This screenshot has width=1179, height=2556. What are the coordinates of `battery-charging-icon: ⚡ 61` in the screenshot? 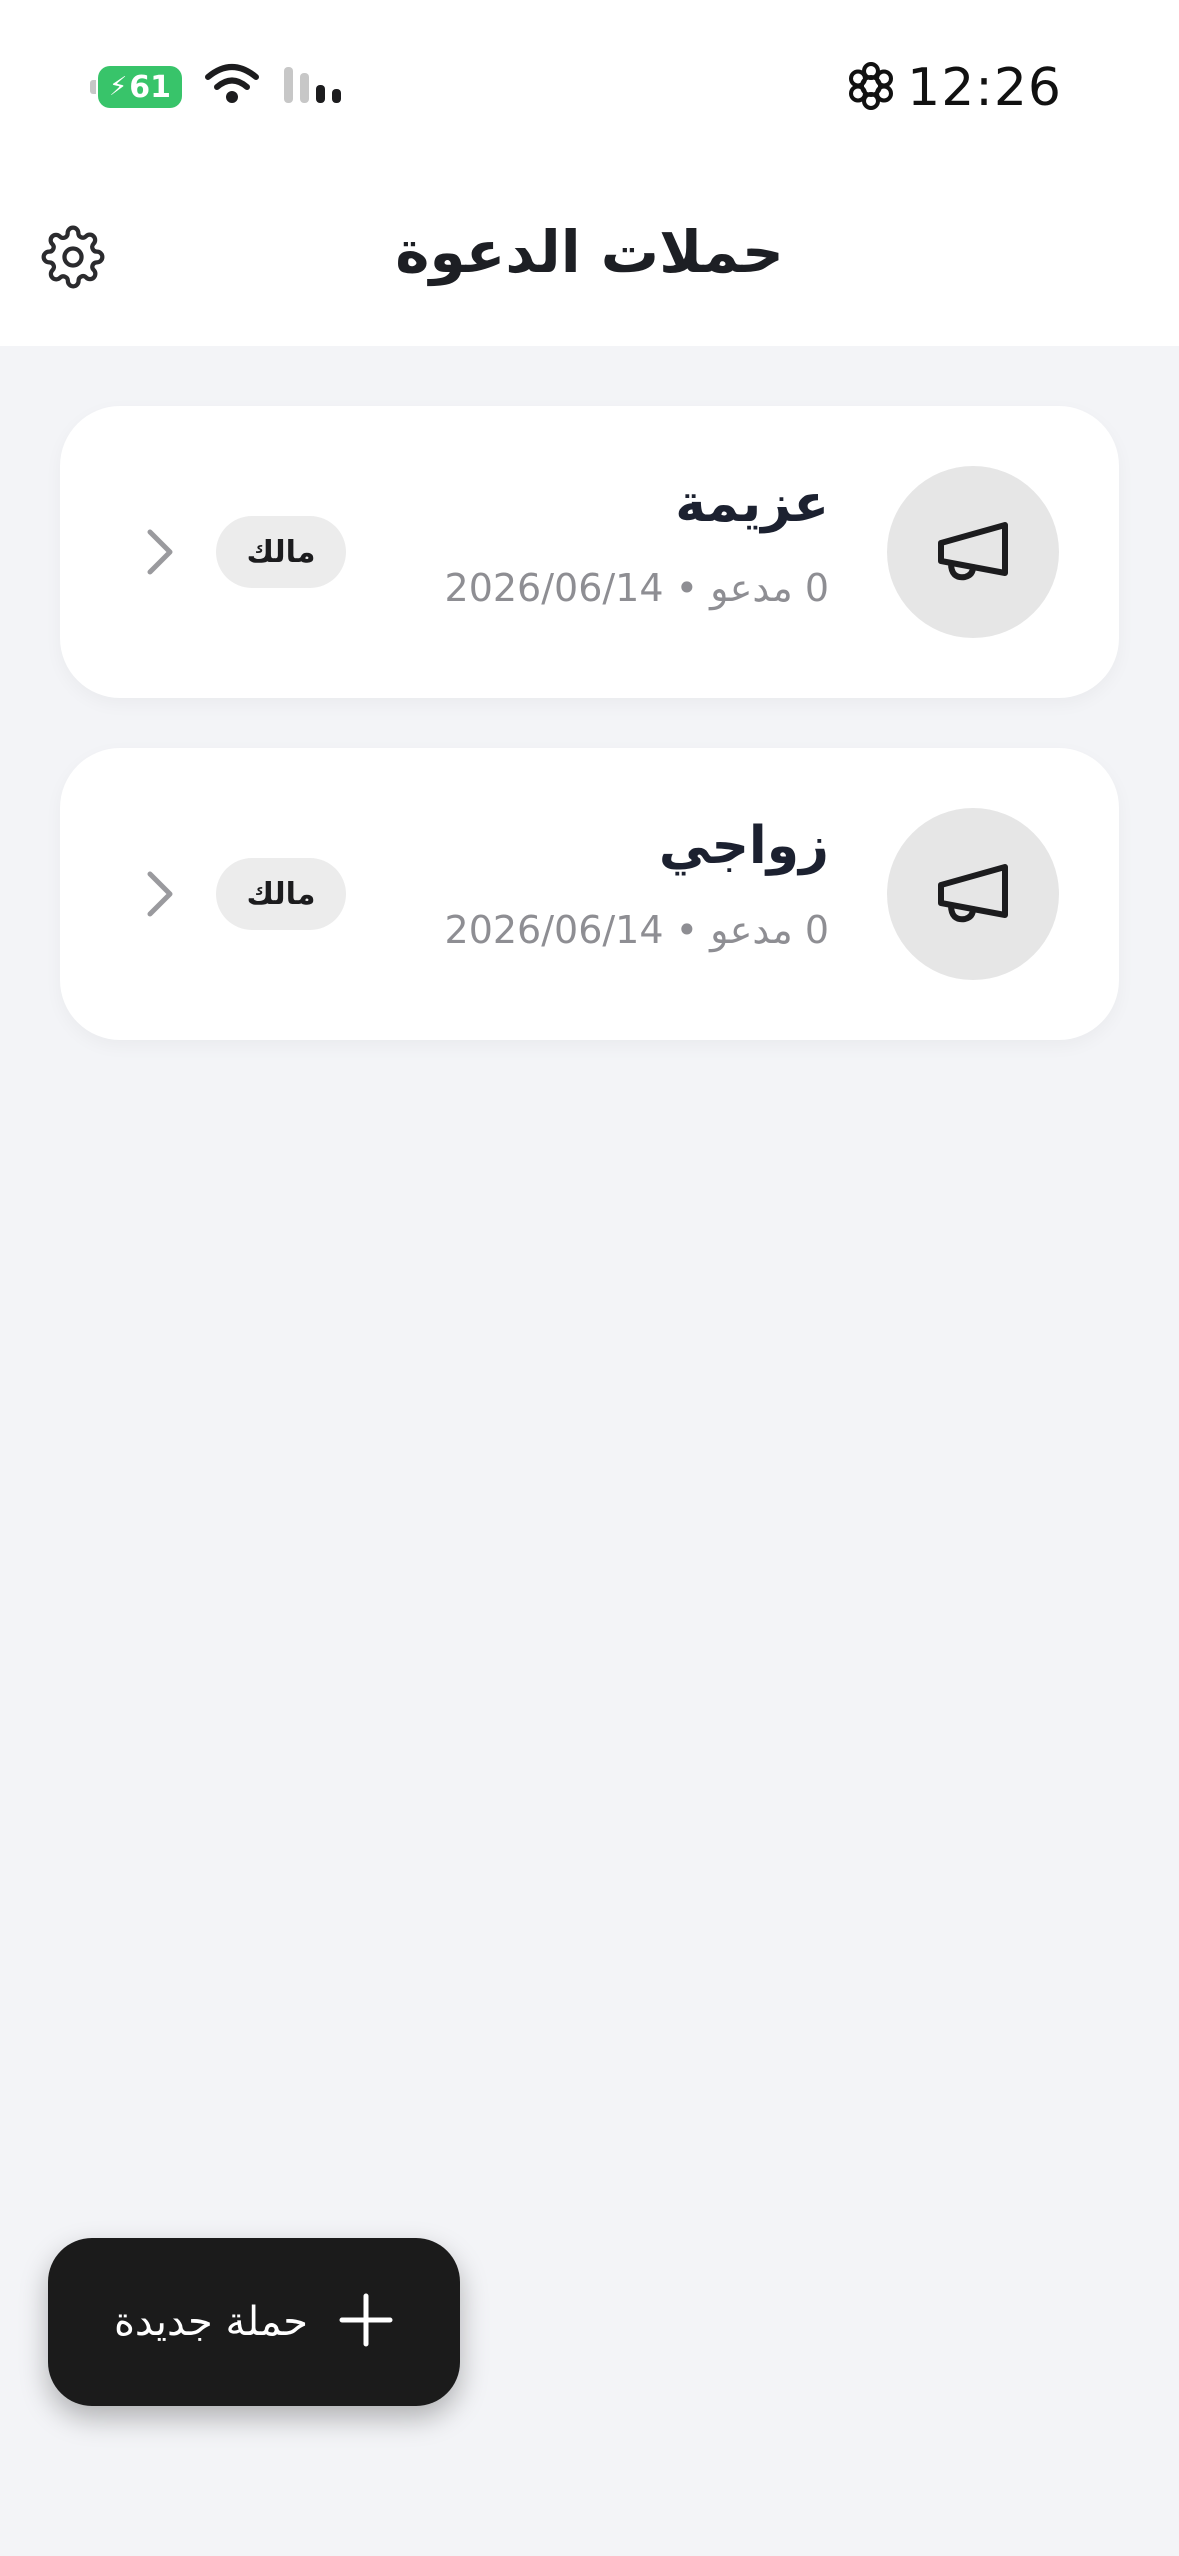 It's located at (136, 87).